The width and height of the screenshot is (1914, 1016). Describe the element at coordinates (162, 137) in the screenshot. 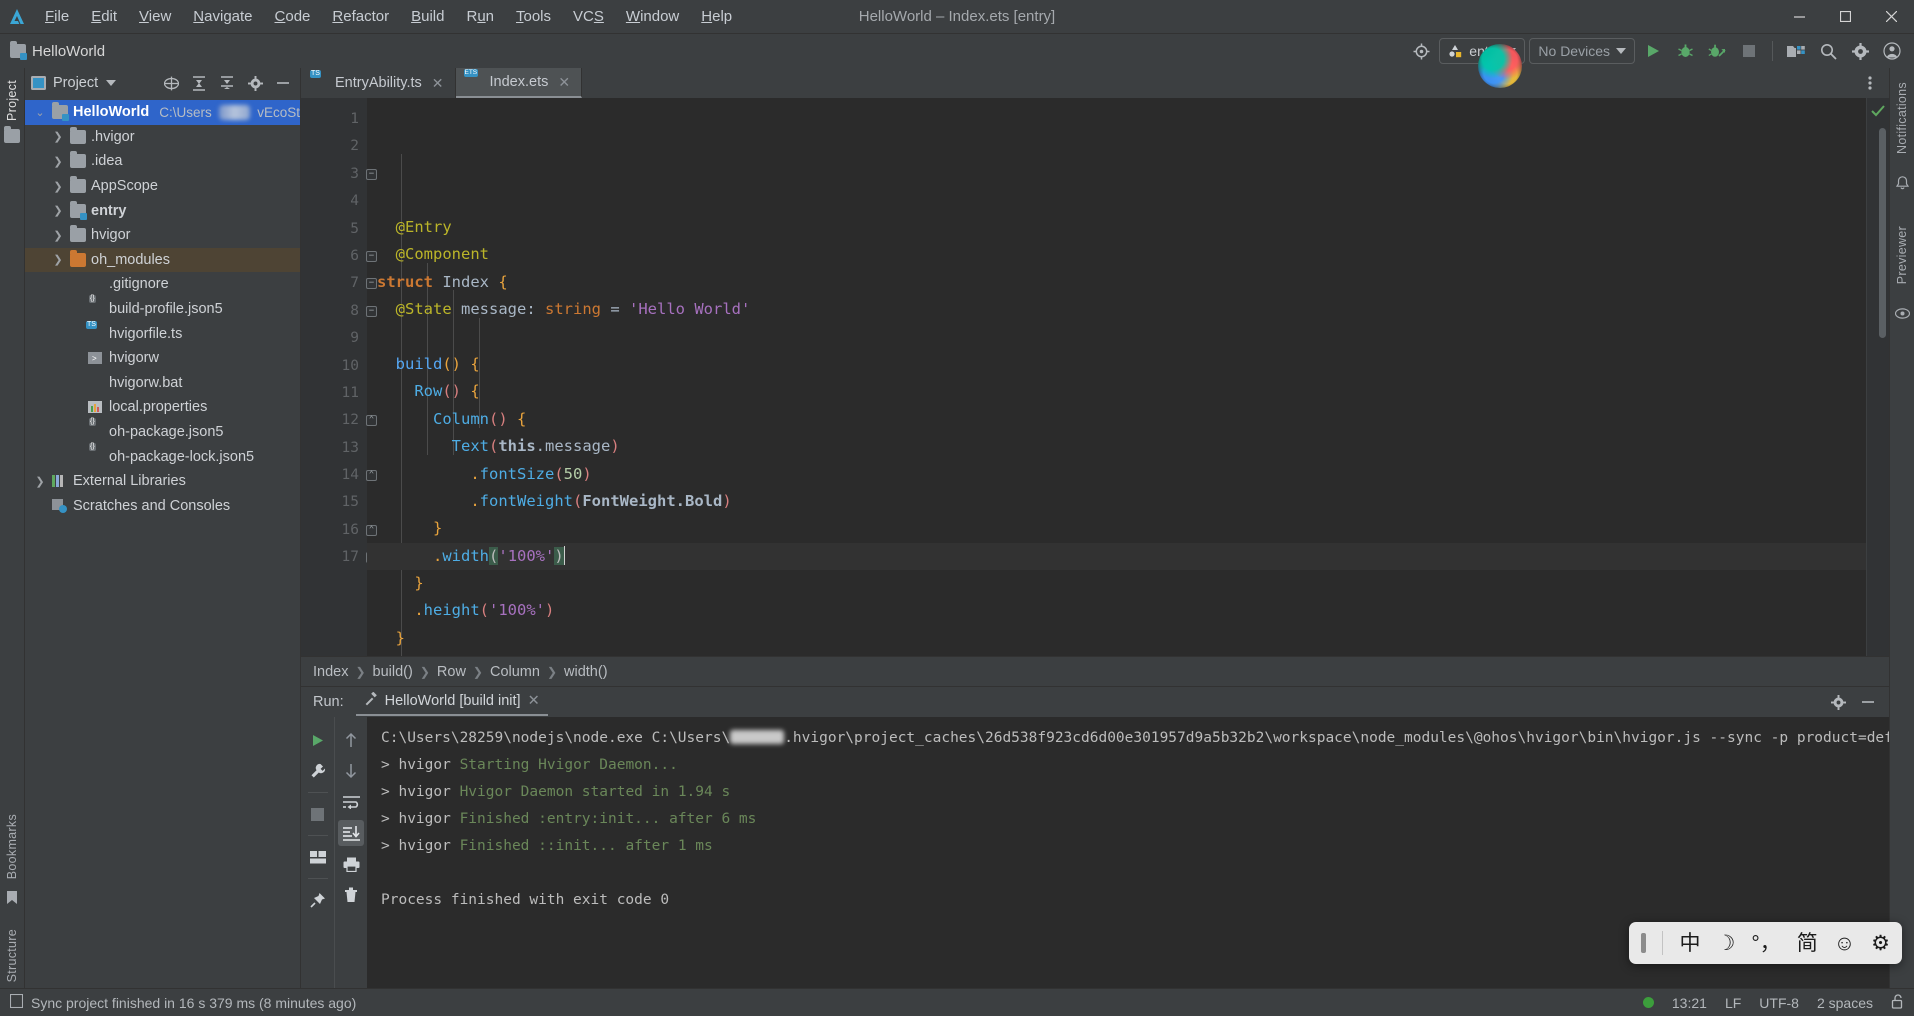

I see `tree-node--hvigor: ❯ .hvigor` at that location.